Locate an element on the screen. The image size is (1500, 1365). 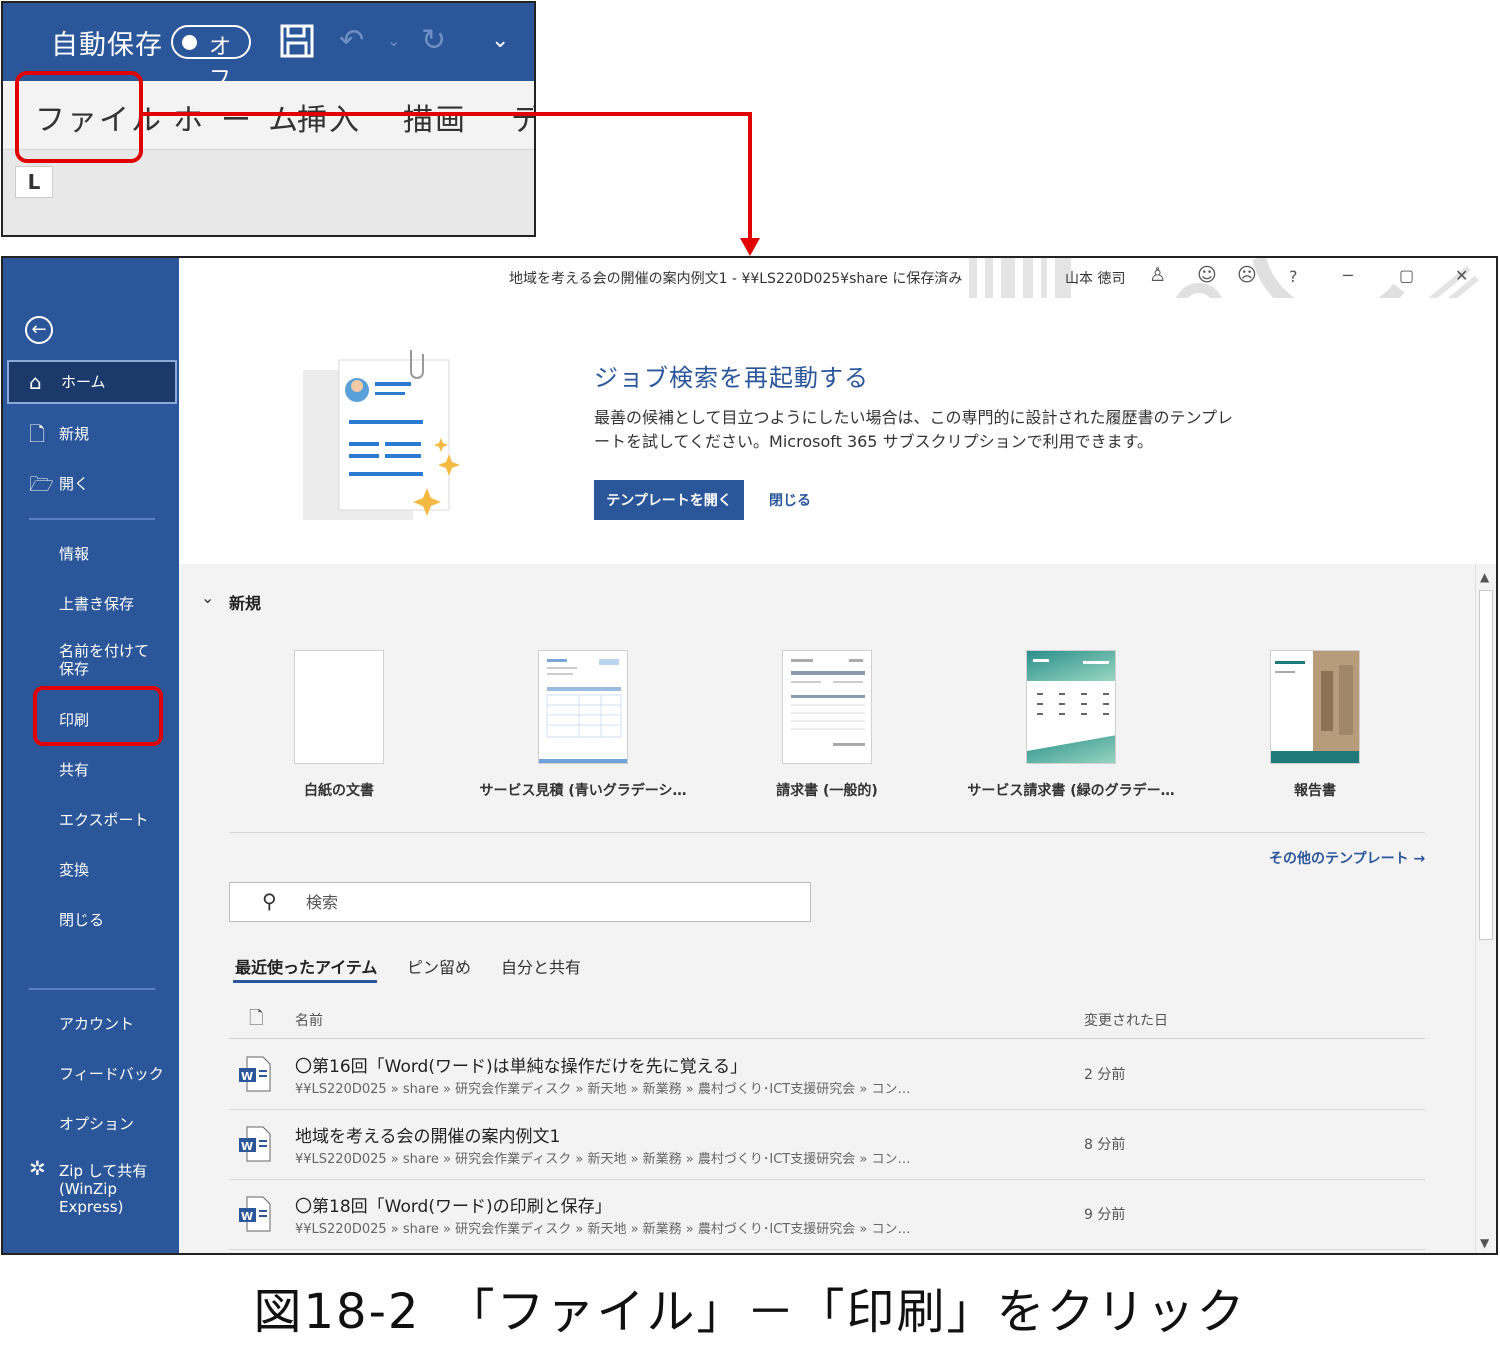
column-header-modified: 変更された日 is located at coordinates (1126, 1020).